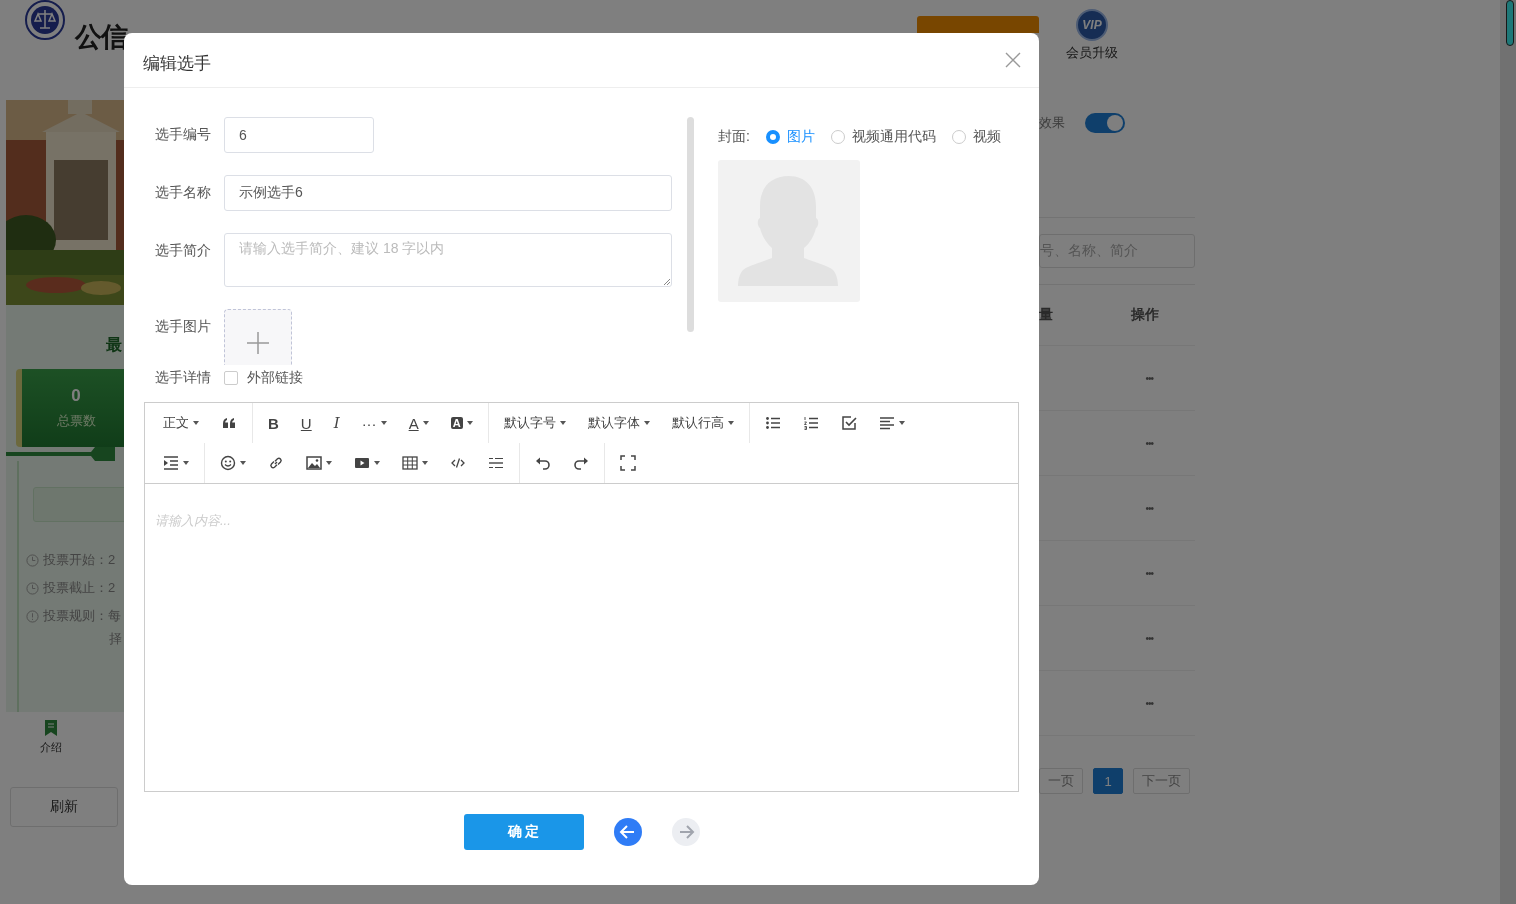  I want to click on toolbar-dropdown: 默认字号, so click(534, 423).